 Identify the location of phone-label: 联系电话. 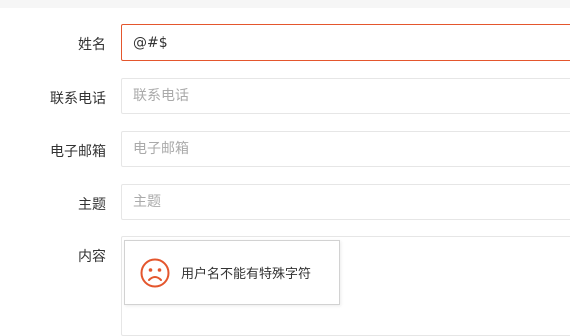
(78, 99).